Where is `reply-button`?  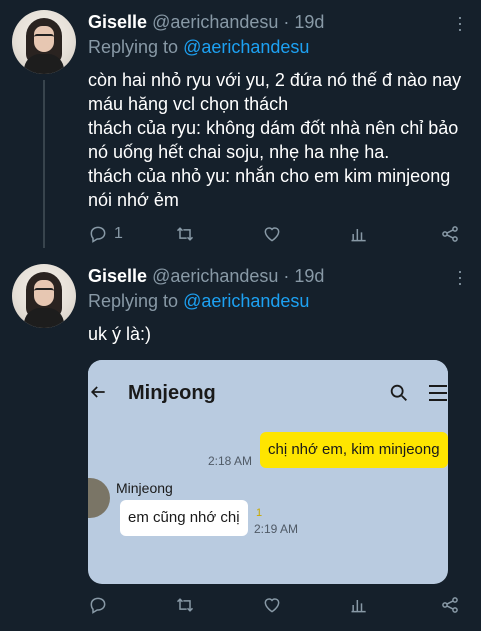
reply-button is located at coordinates (108, 605).